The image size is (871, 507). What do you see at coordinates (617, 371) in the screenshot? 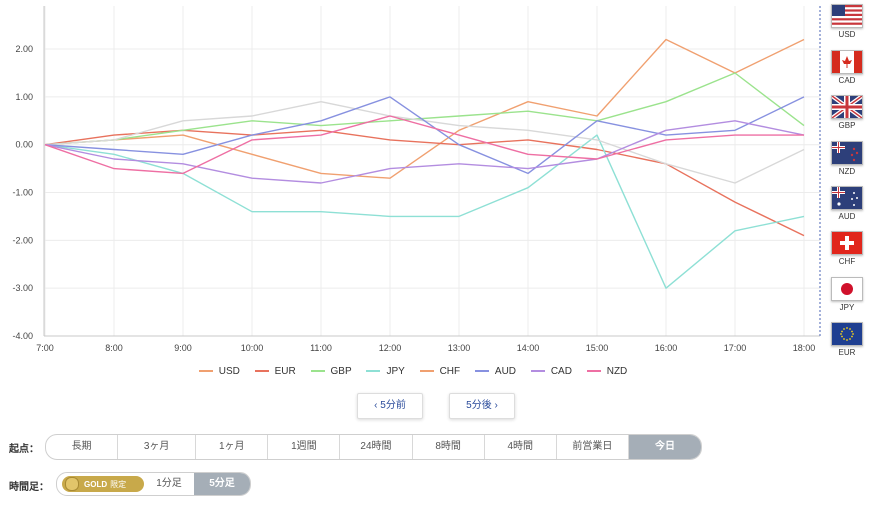
I see `legend-label: NZD` at bounding box center [617, 371].